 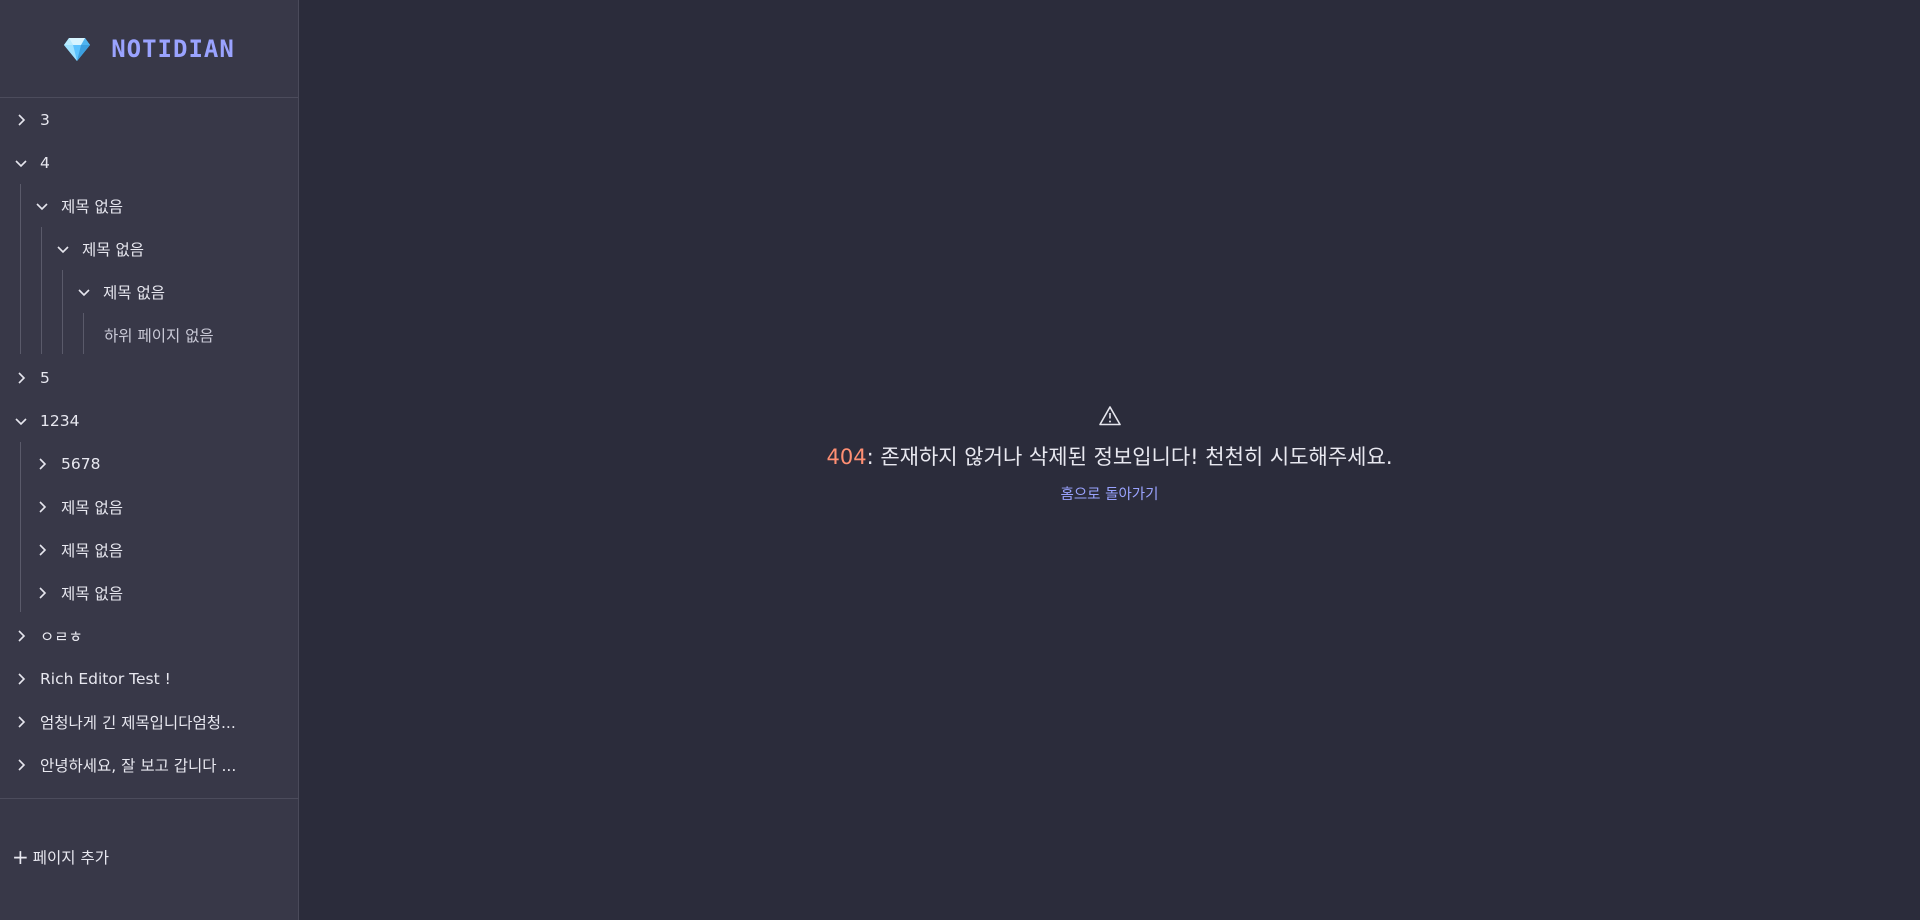 What do you see at coordinates (149, 420) in the screenshot?
I see `tree-item: 1234` at bounding box center [149, 420].